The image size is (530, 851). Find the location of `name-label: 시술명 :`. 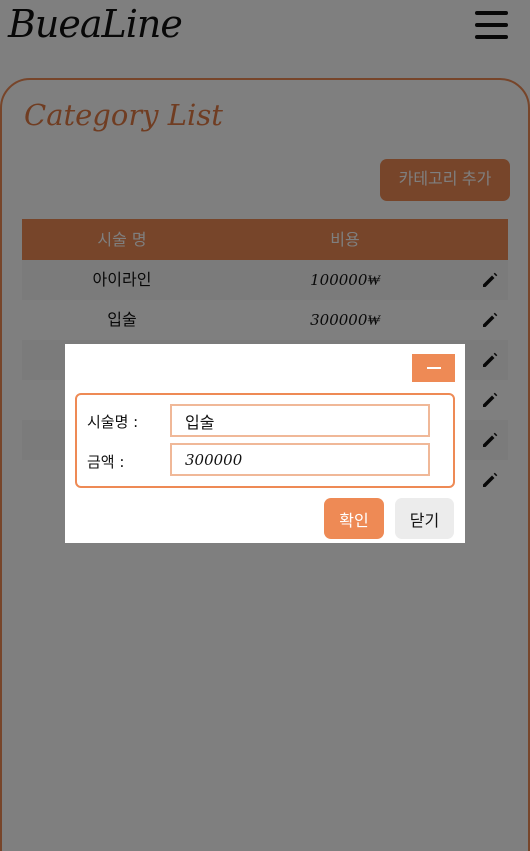

name-label: 시술명 : is located at coordinates (113, 422).